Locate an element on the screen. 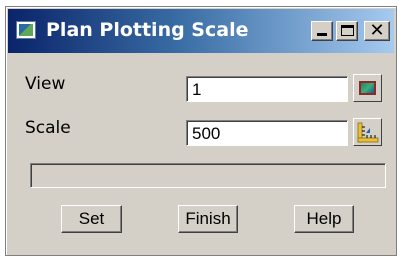  scale-picker-button is located at coordinates (367, 132).